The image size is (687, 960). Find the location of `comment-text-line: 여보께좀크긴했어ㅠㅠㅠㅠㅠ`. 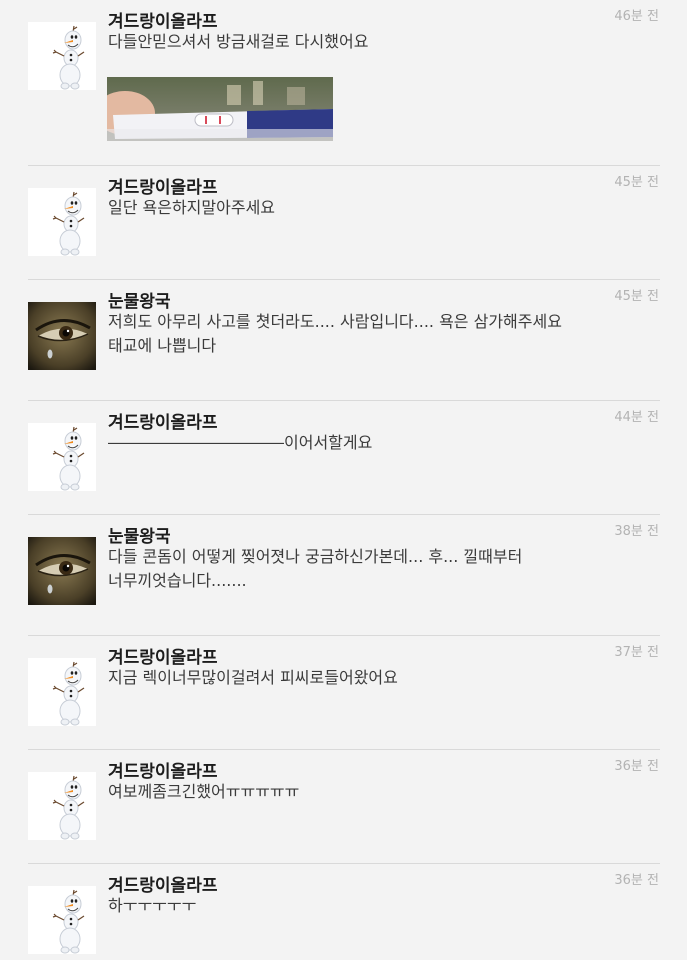

comment-text-line: 여보께좀크긴했어ㅠㅠㅠㅠㅠ is located at coordinates (204, 791).